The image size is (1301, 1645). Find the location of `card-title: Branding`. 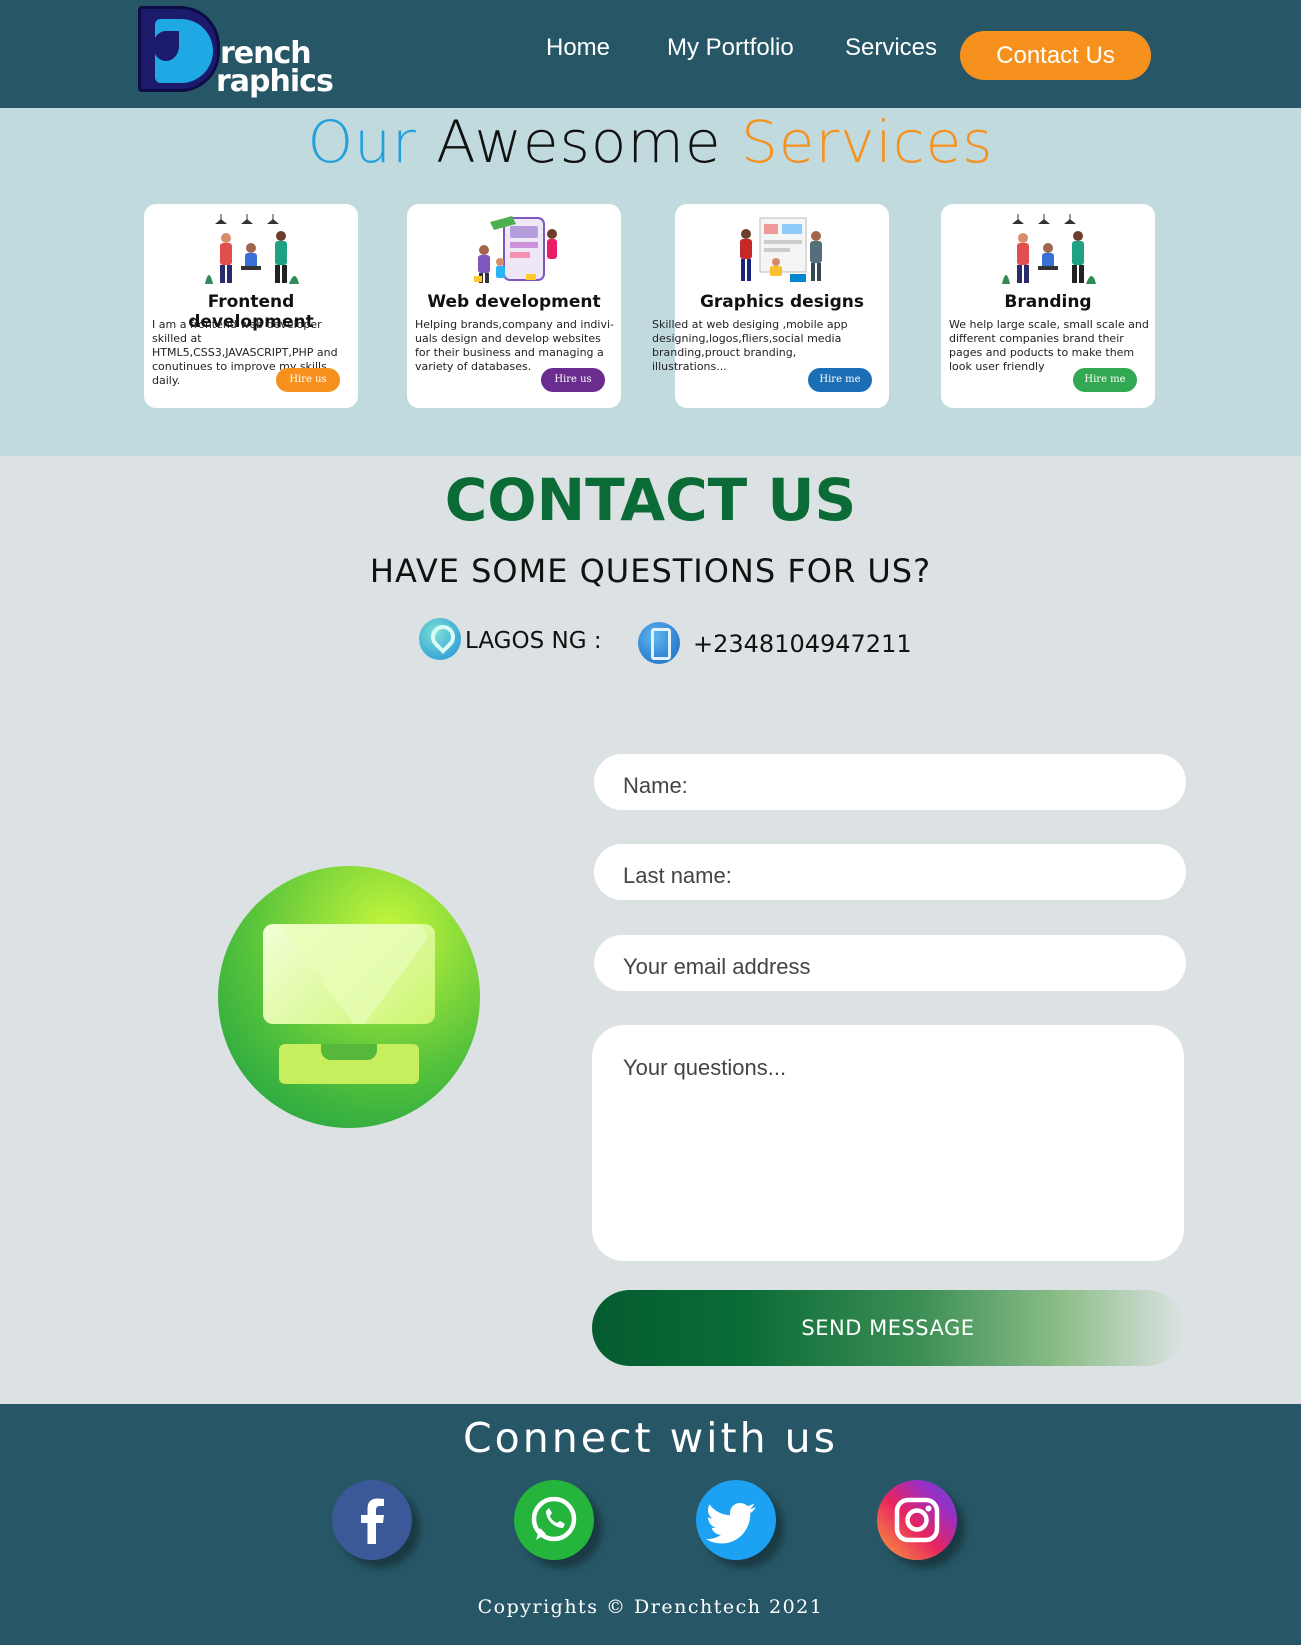

card-title: Branding is located at coordinates (1048, 302).